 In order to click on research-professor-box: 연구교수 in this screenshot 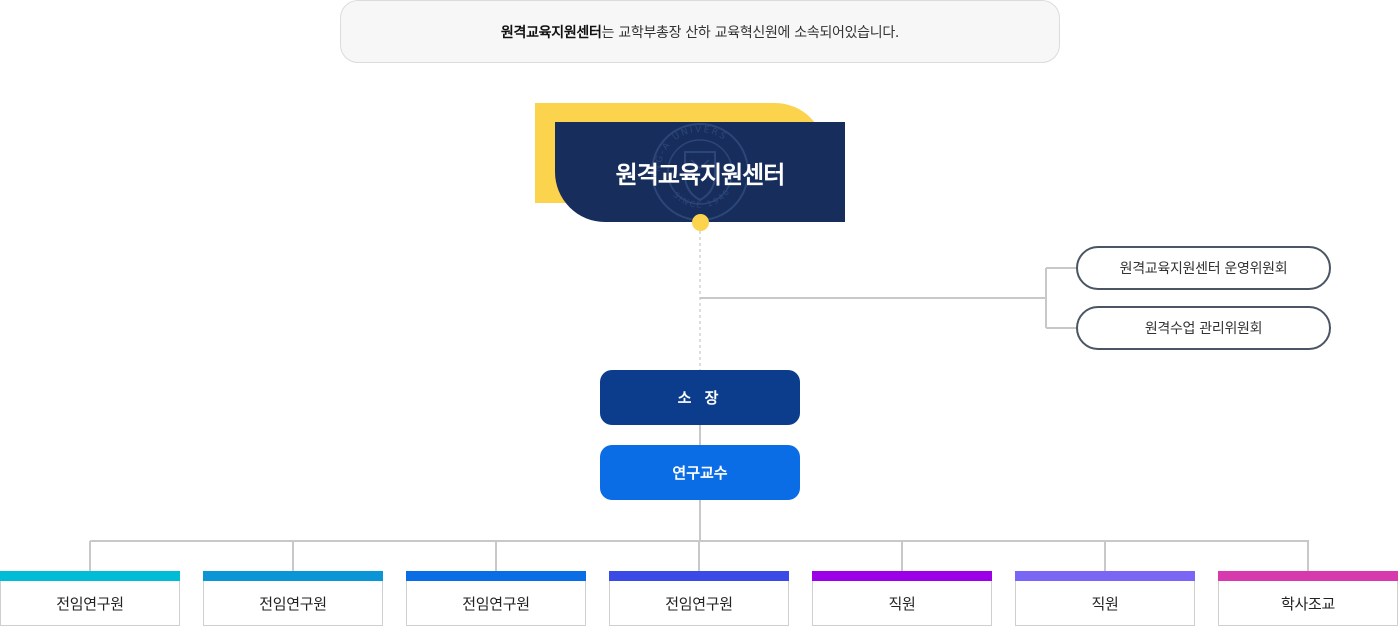, I will do `click(700, 472)`.